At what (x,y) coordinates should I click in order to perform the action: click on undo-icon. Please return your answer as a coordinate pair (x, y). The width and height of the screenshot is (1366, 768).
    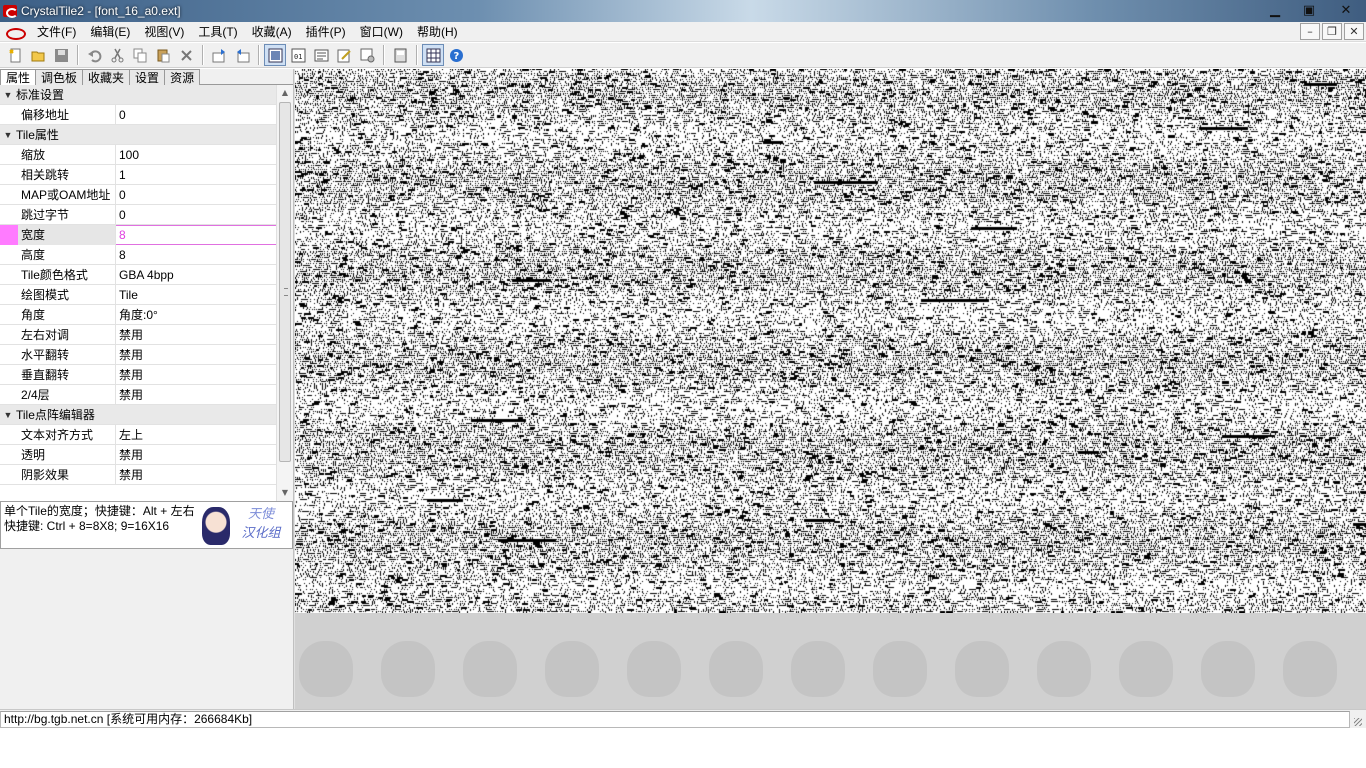
    Looking at the image, I should click on (94, 55).